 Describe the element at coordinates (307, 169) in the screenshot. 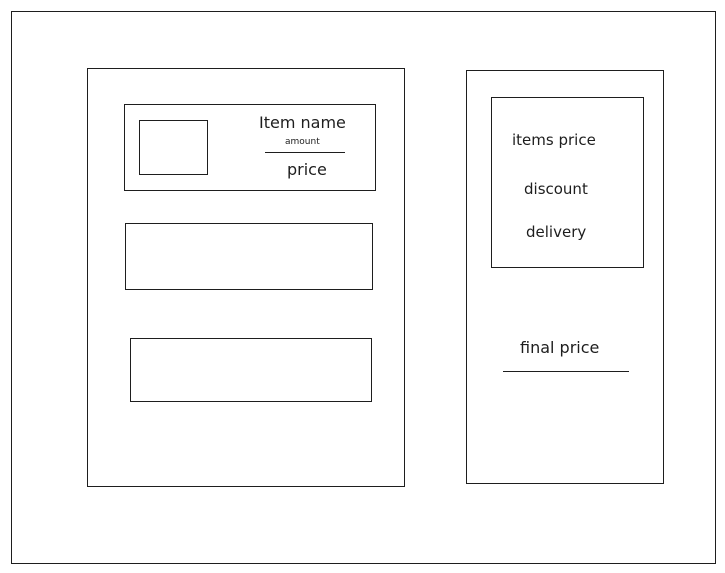

I see `item-price: price` at that location.